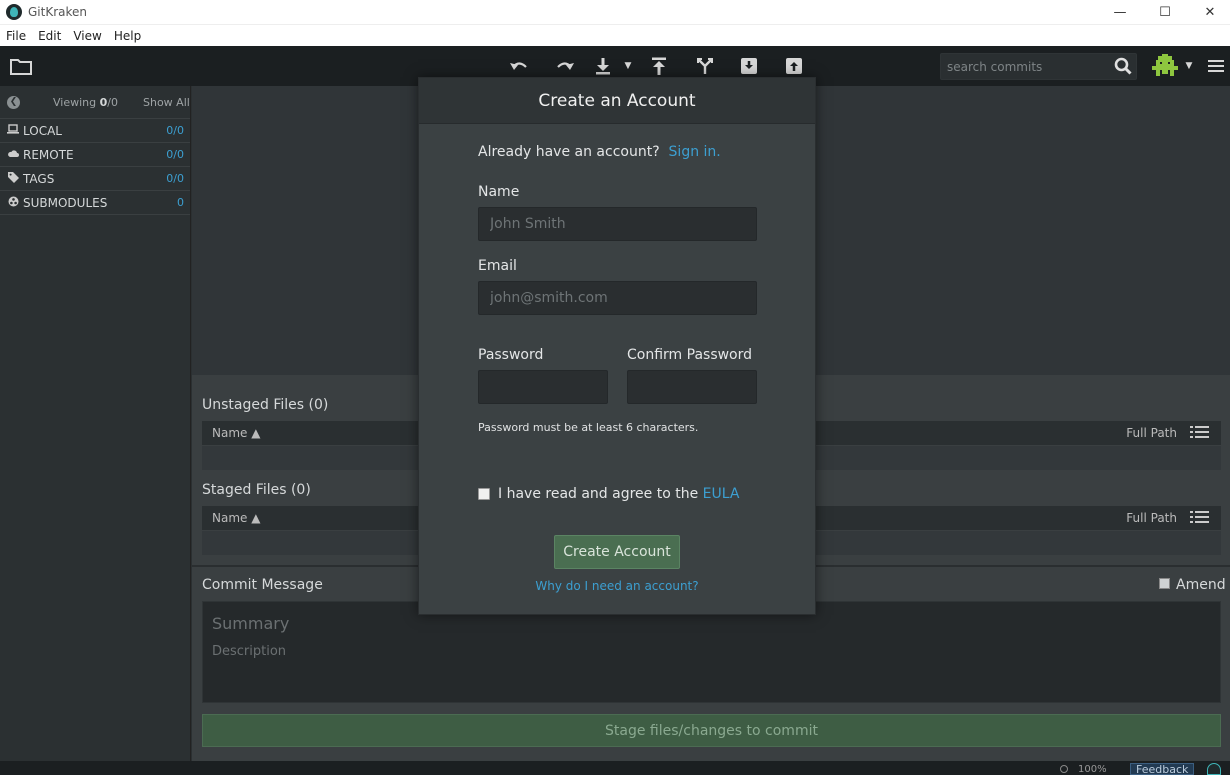 This screenshot has height=775, width=1230. What do you see at coordinates (13, 178) in the screenshot?
I see `tag-icon` at bounding box center [13, 178].